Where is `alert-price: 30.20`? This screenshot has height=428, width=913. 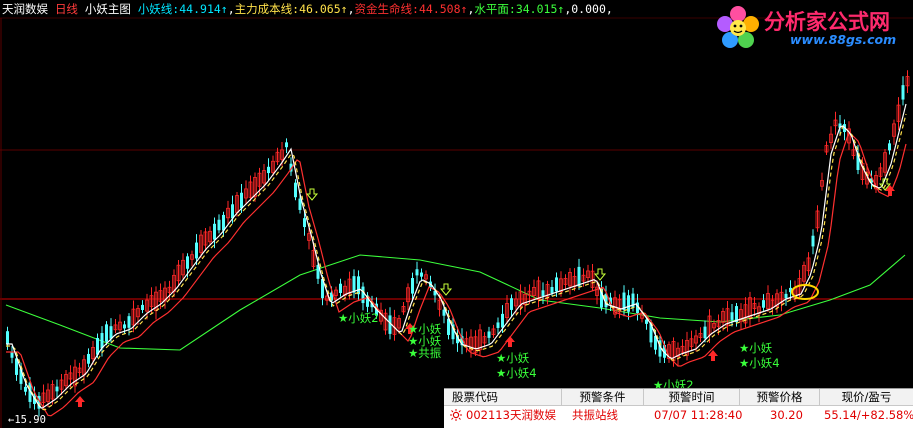 alert-price: 30.20 is located at coordinates (786, 415).